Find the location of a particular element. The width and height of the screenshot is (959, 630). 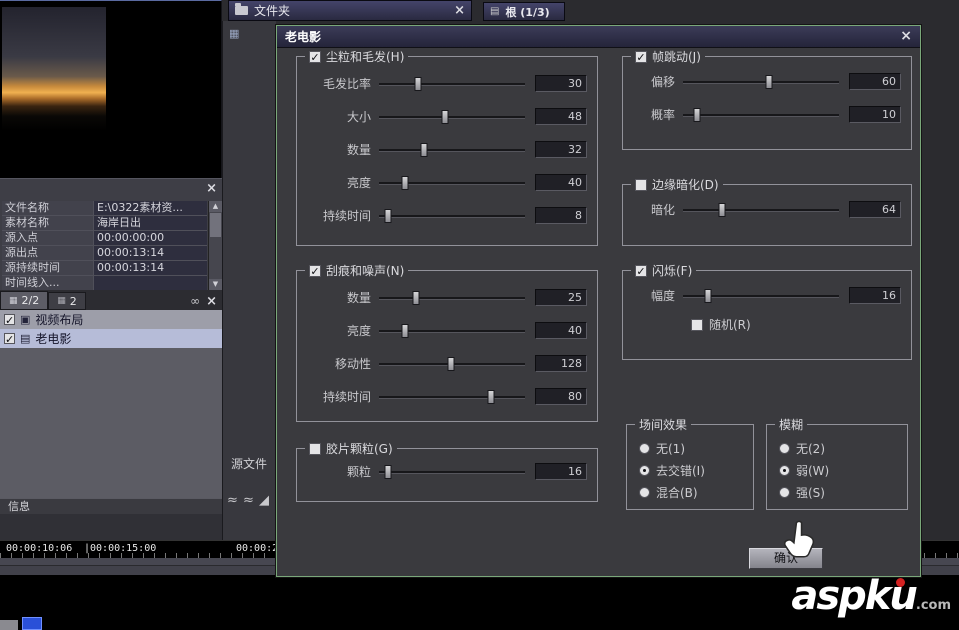

binoculars-icon: ∞ is located at coordinates (195, 301).